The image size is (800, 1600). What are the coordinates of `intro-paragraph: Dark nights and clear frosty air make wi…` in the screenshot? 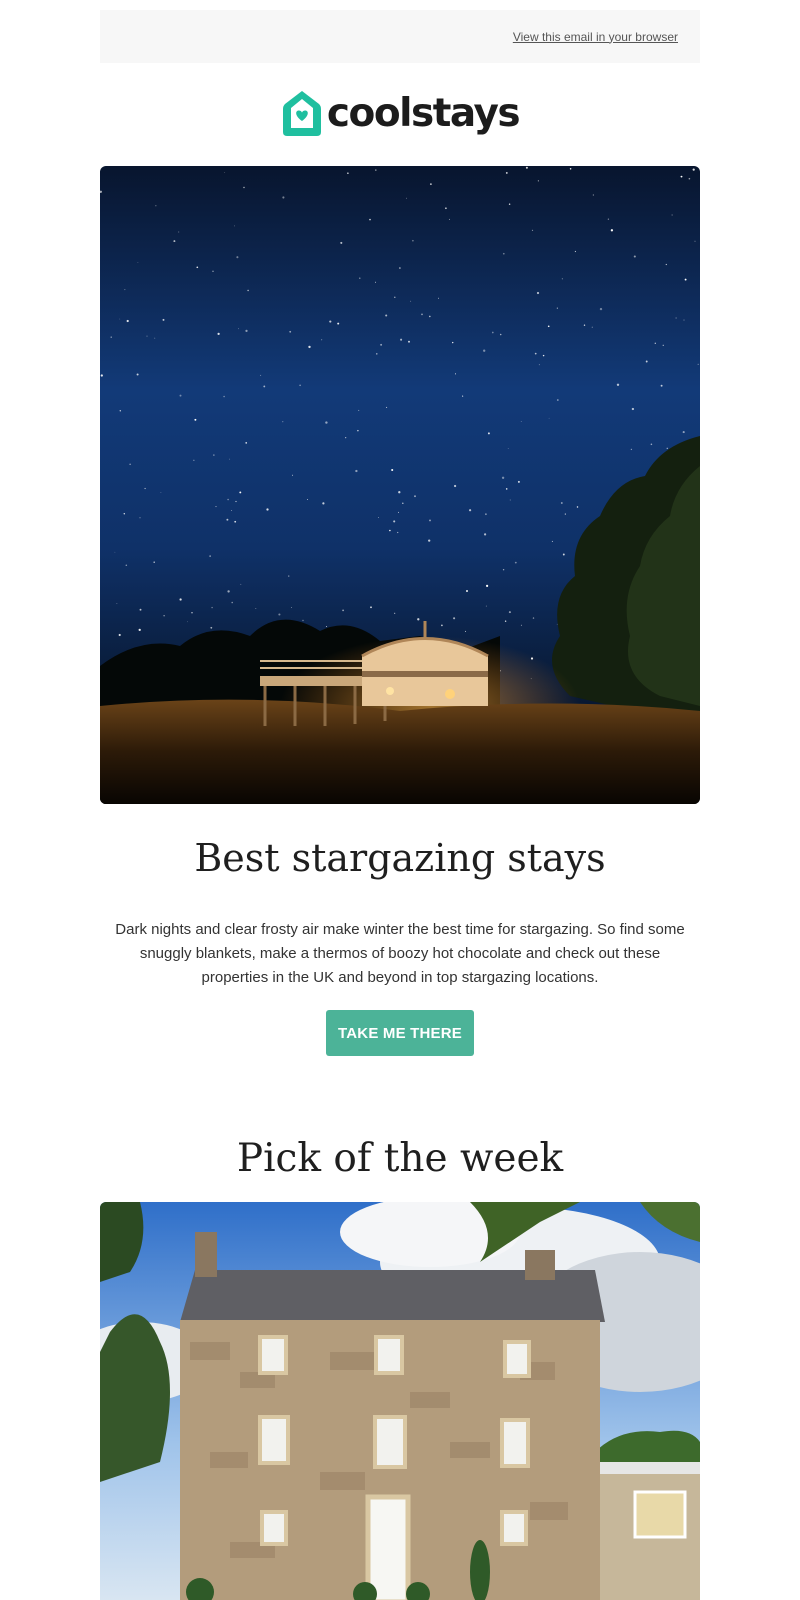 It's located at (400, 953).